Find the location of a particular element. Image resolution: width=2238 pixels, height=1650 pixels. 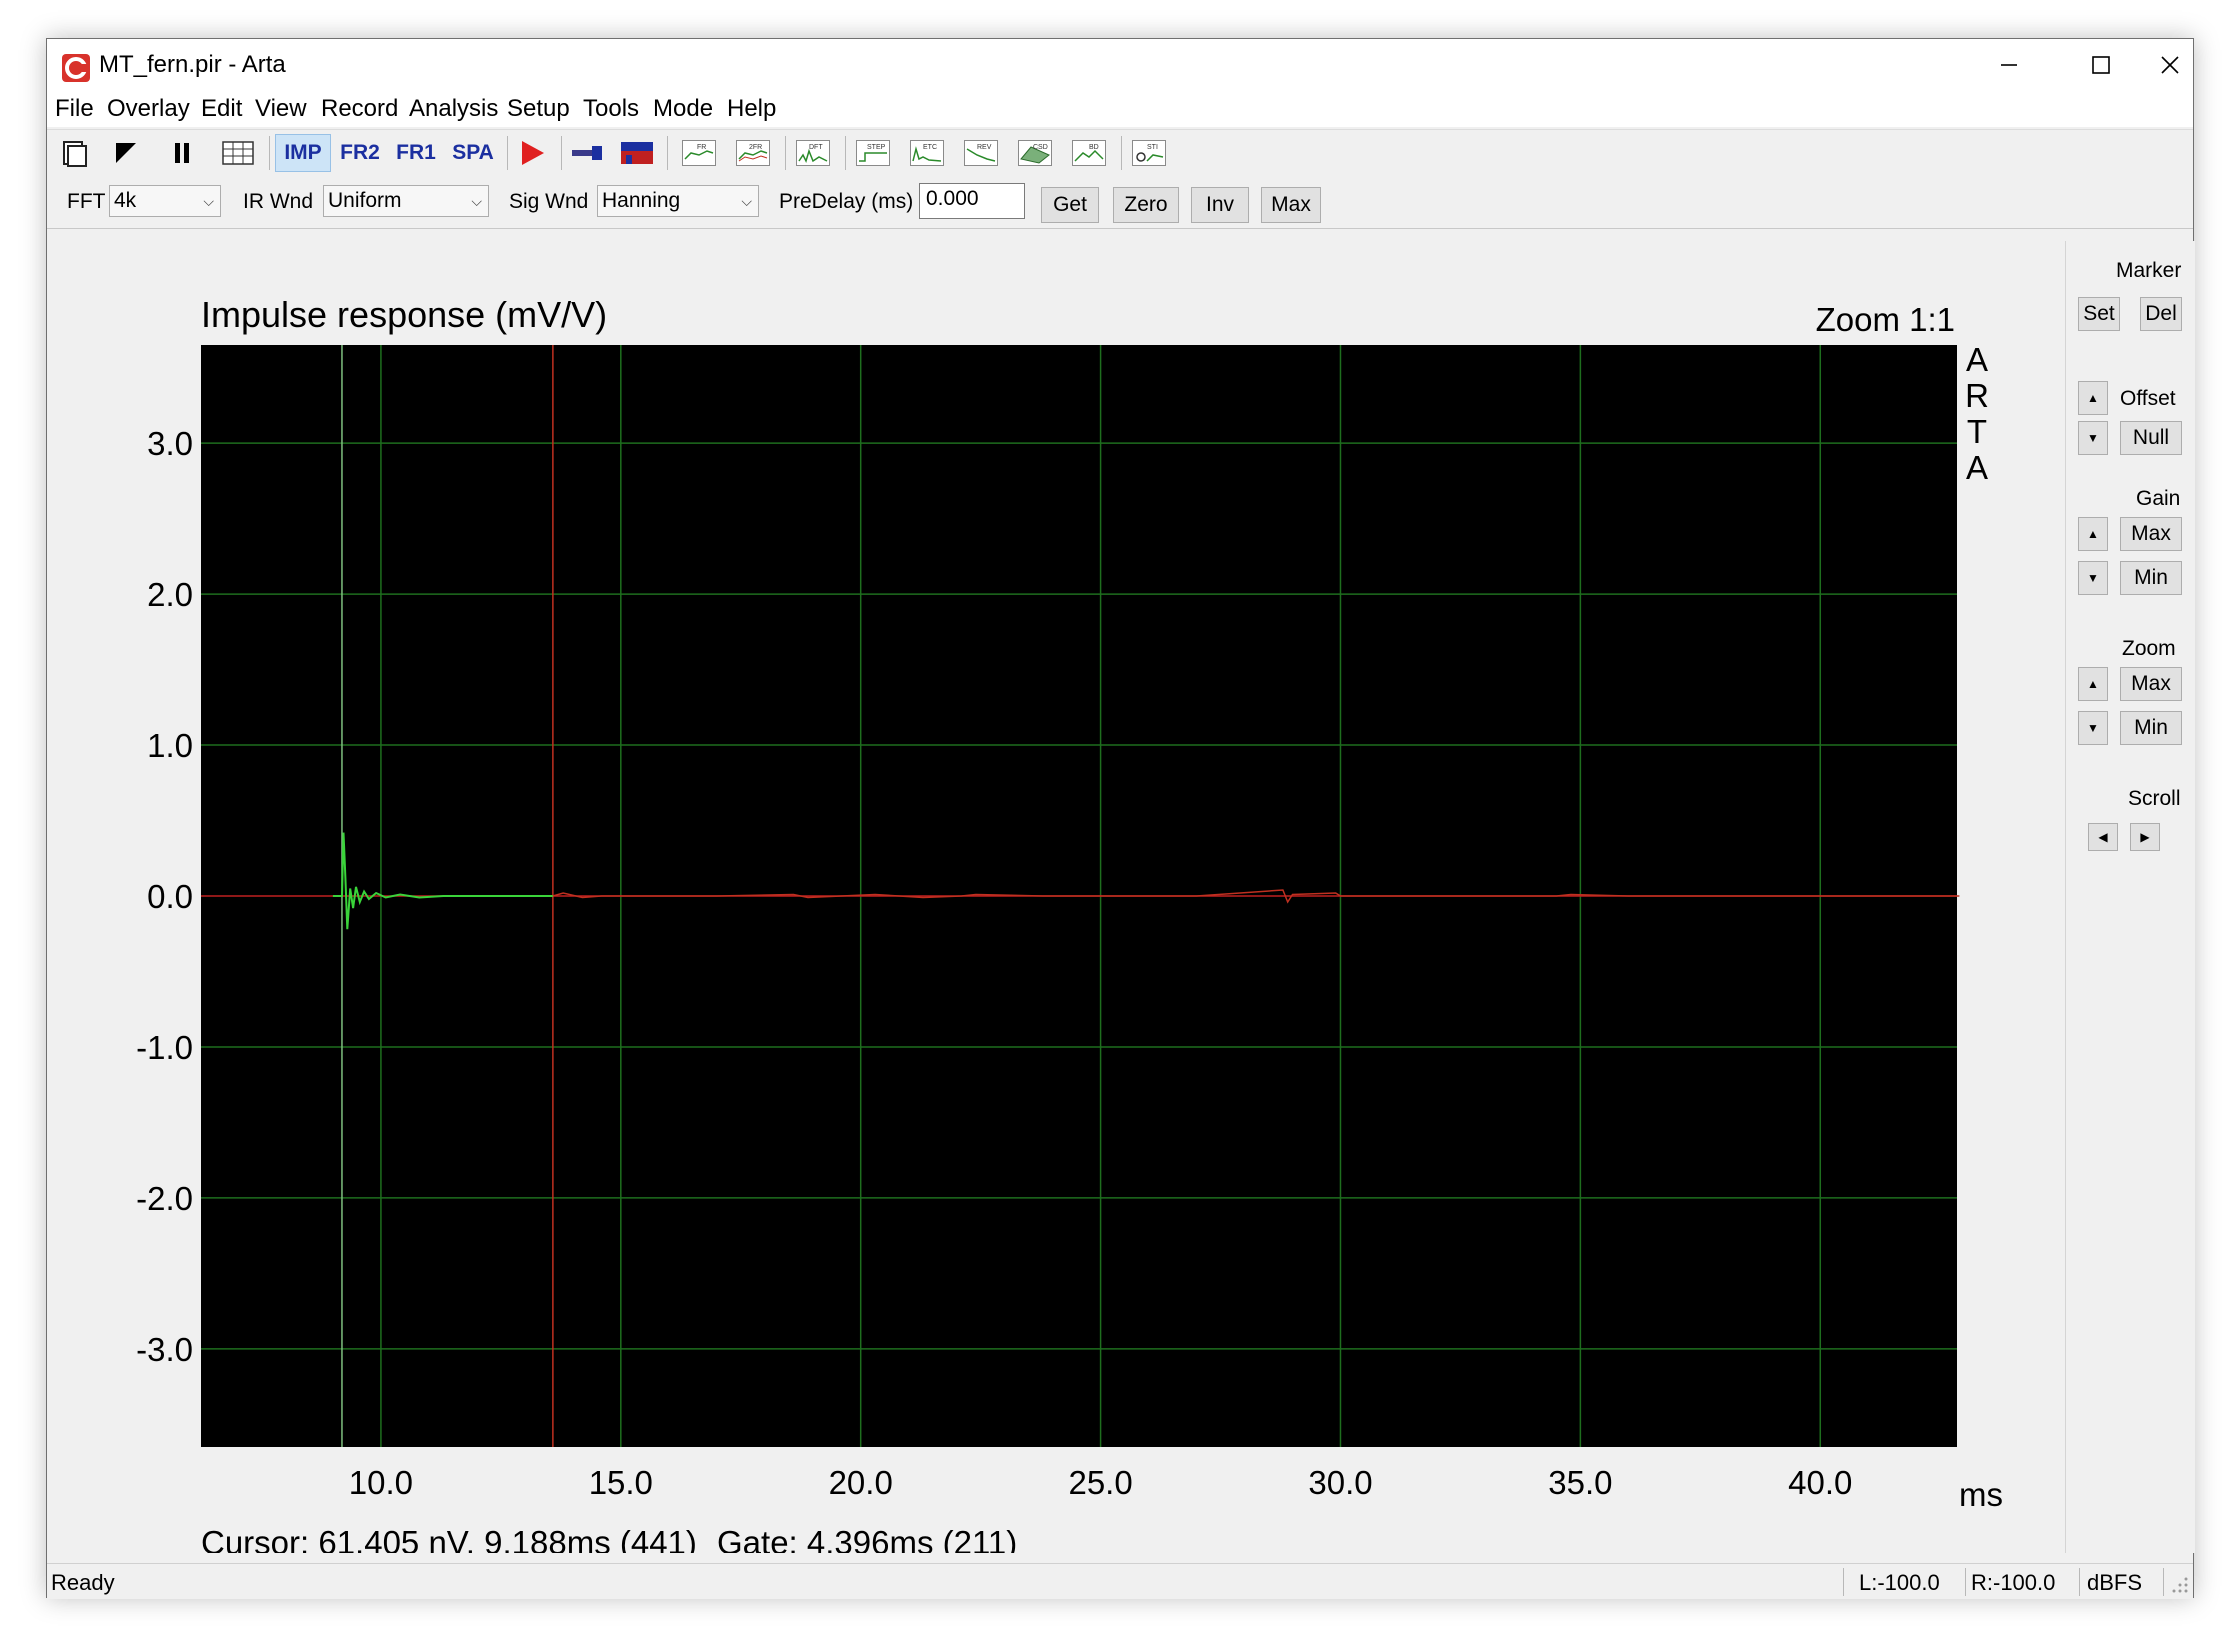

fft-select: 4k ⌵ is located at coordinates (165, 201).